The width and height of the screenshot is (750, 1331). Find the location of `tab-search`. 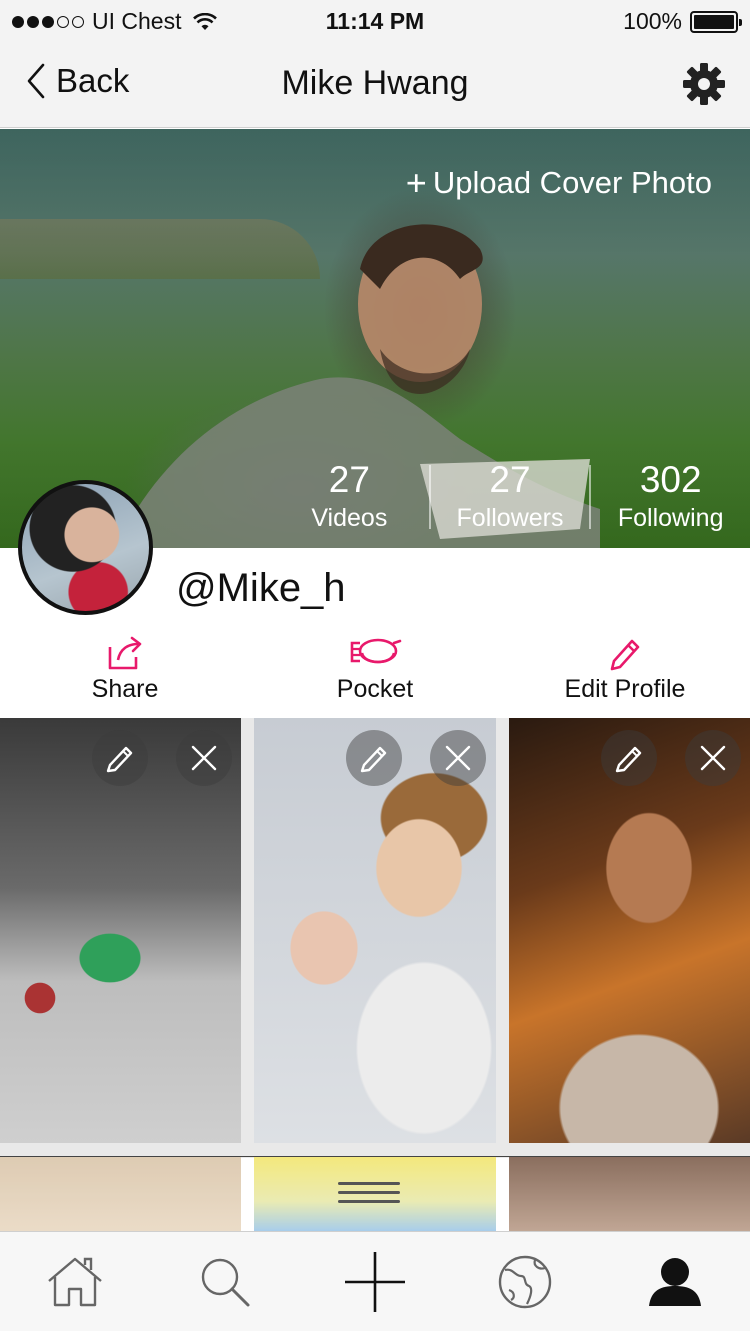

tab-search is located at coordinates (225, 1281).